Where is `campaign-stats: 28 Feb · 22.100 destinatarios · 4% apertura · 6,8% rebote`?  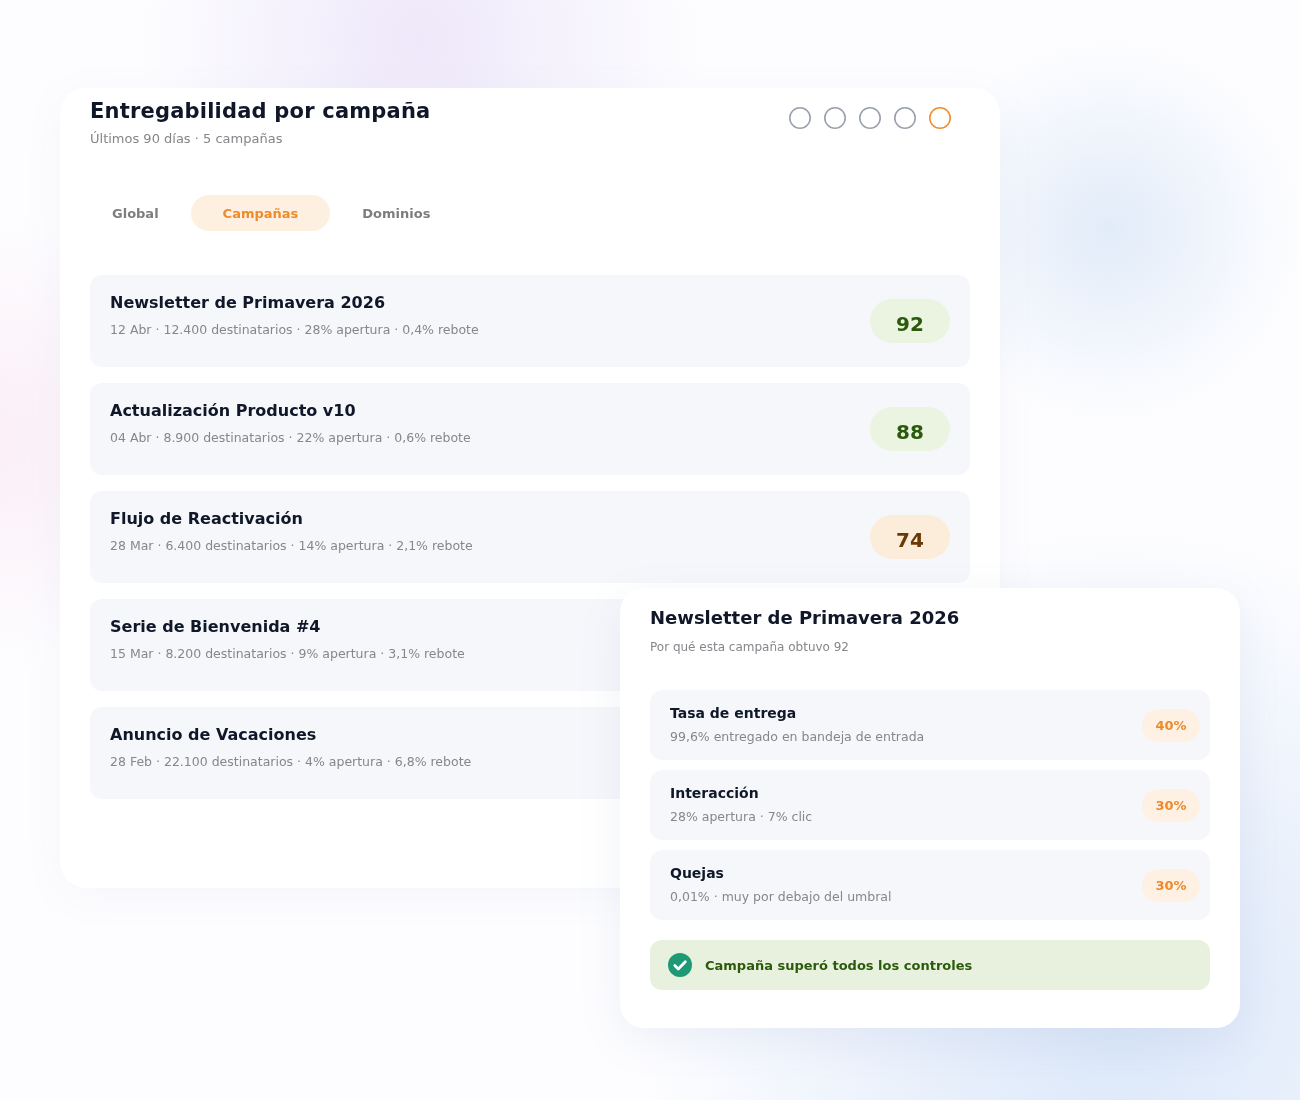
campaign-stats: 28 Feb · 22.100 destinatarios · 4% apertura · 6,8% rebote is located at coordinates (291, 762).